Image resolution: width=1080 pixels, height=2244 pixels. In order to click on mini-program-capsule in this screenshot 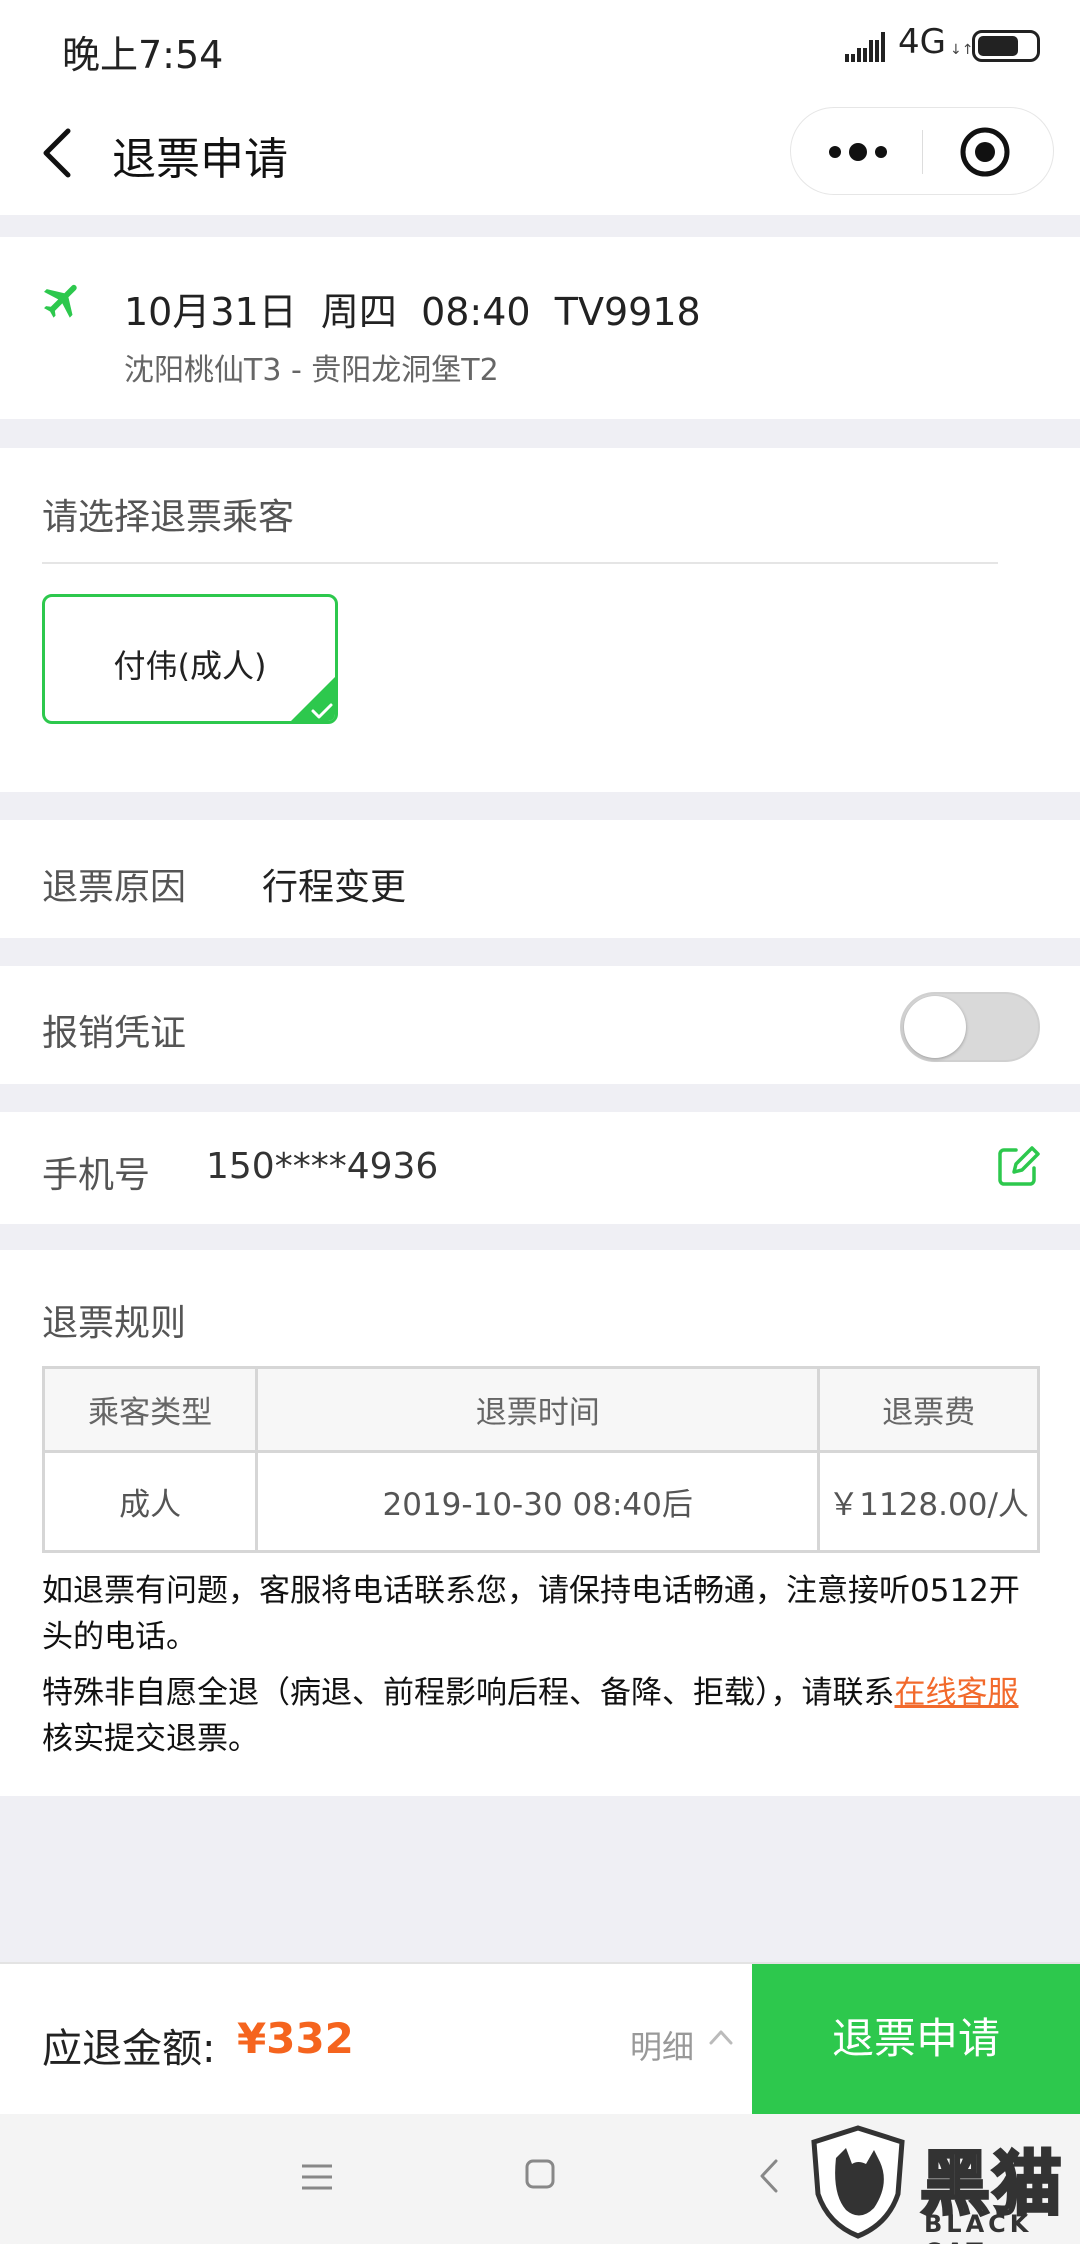, I will do `click(922, 151)`.